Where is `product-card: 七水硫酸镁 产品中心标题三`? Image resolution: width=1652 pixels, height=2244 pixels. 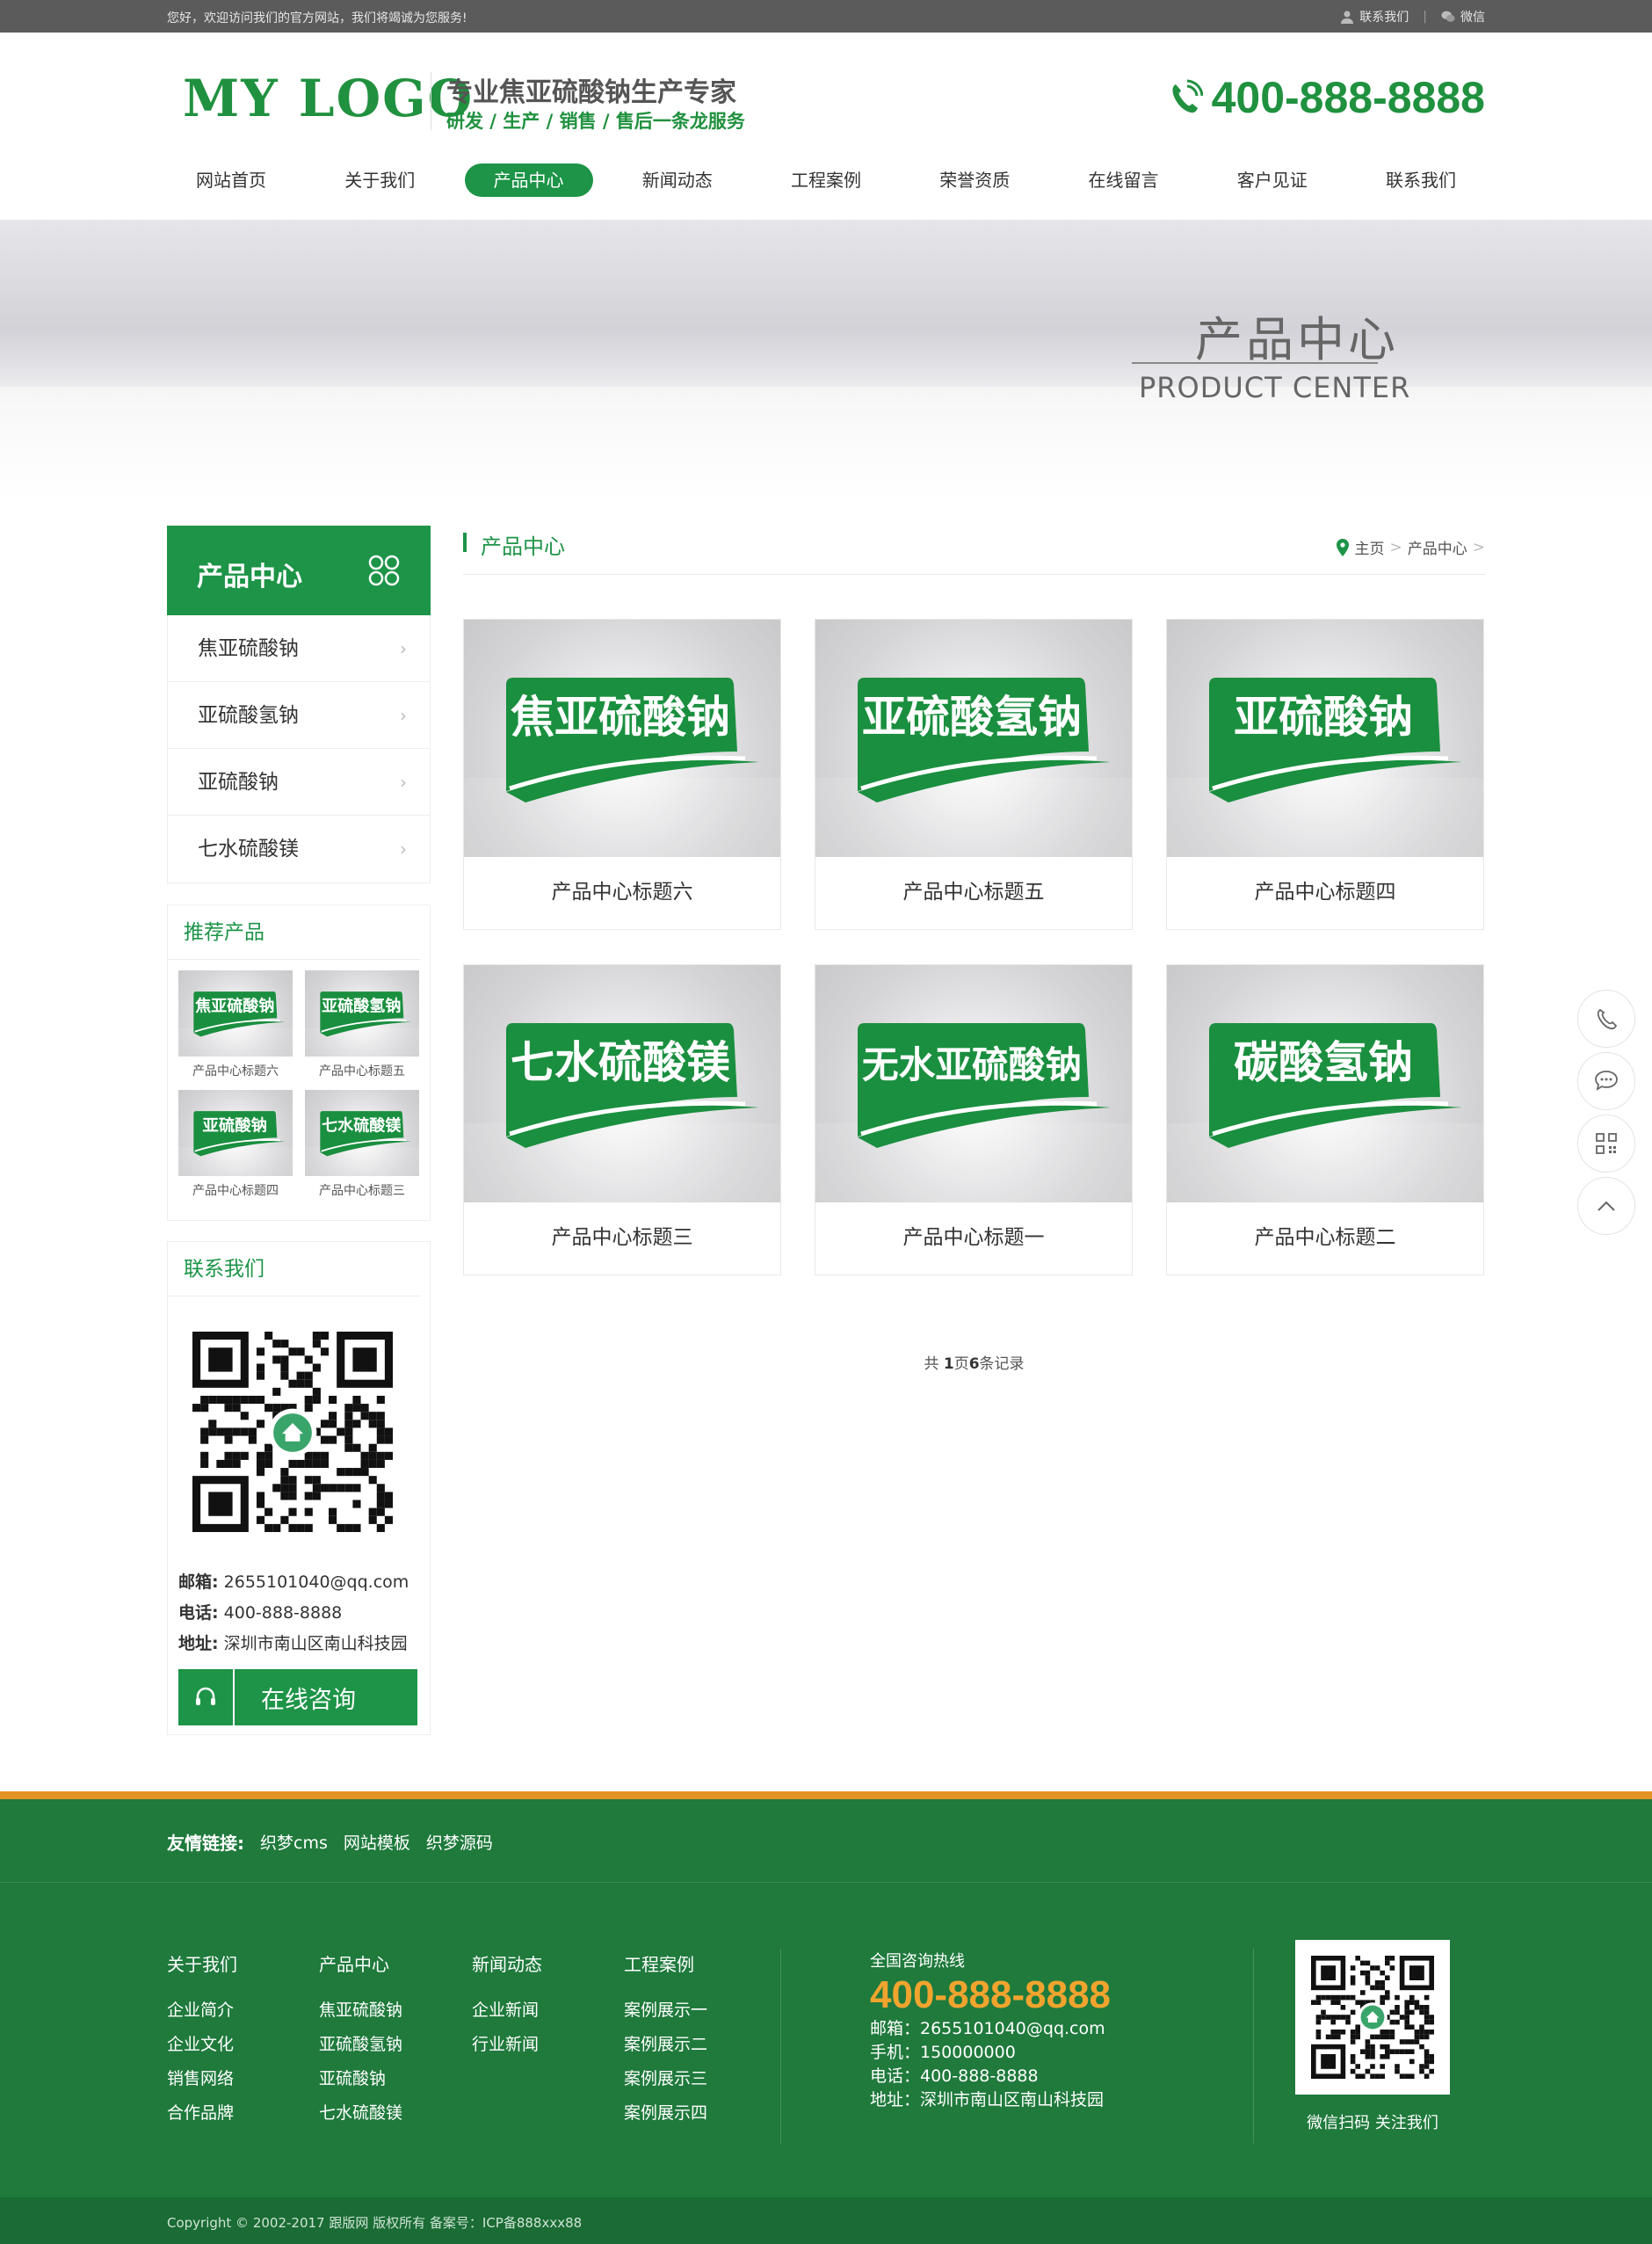
product-card: 七水硫酸镁 产品中心标题三 is located at coordinates (622, 1119).